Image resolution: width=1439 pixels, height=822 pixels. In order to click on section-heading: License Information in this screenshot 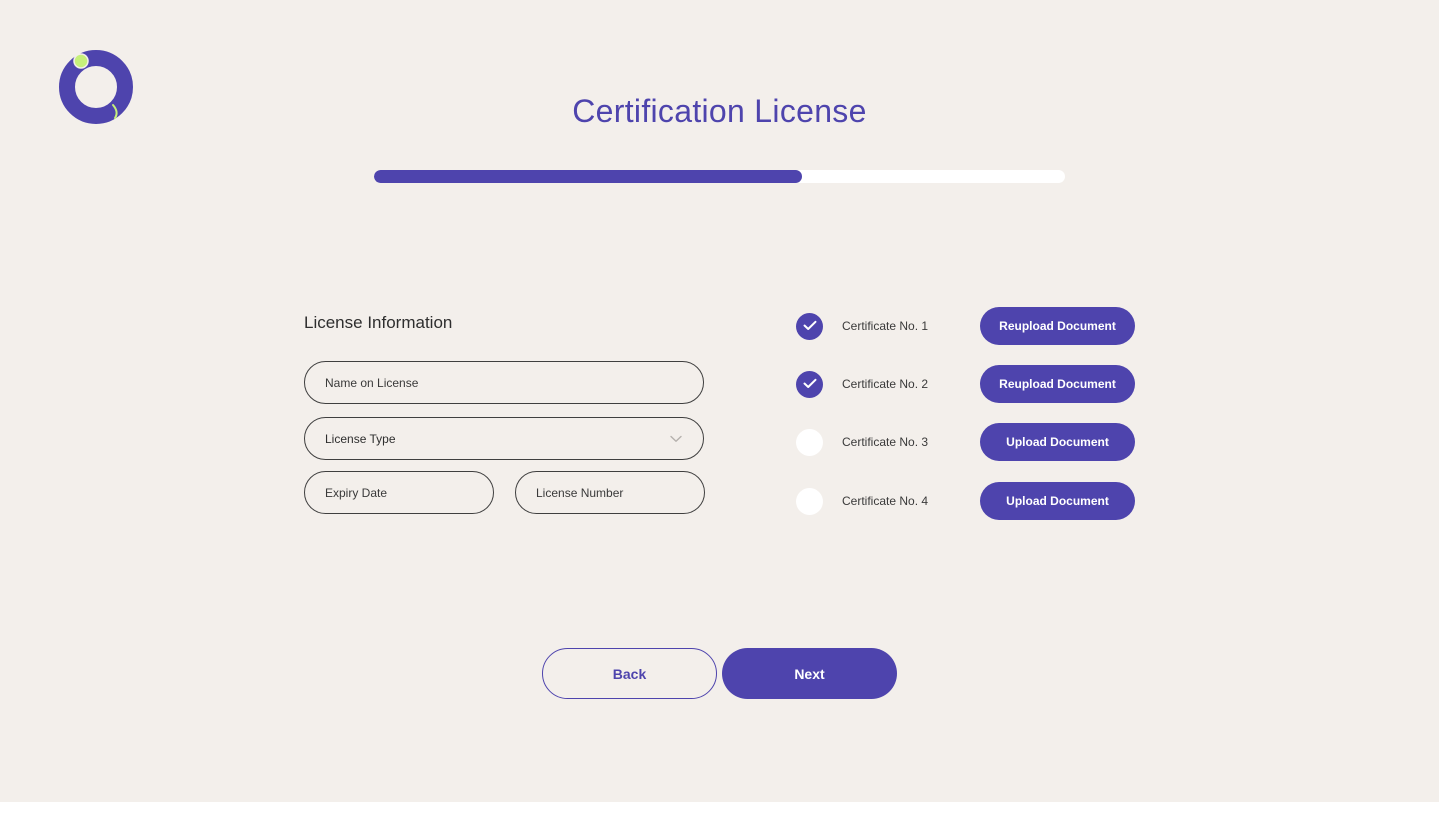, I will do `click(378, 322)`.